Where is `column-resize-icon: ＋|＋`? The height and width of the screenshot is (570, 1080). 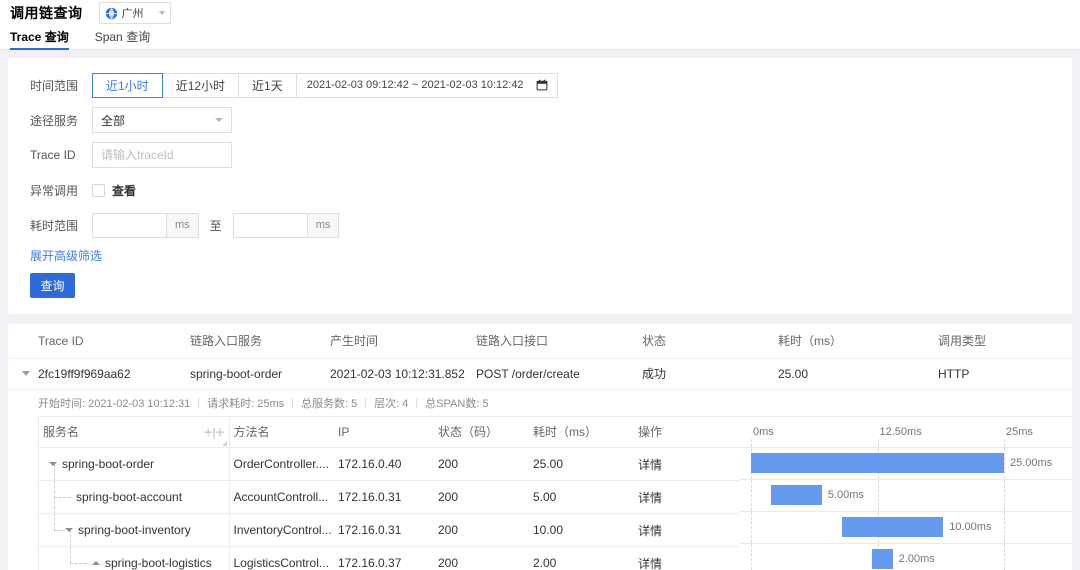 column-resize-icon: ＋|＋ is located at coordinates (214, 432).